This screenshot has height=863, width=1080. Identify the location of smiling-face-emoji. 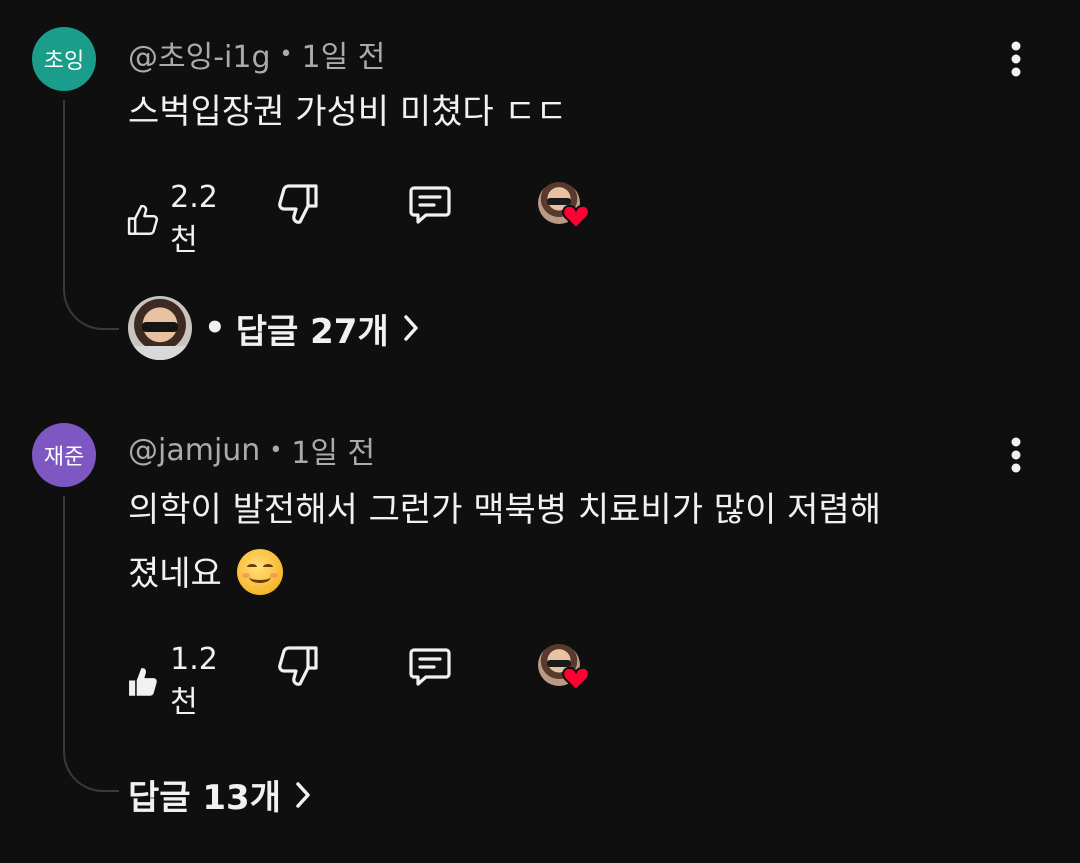
(259, 571).